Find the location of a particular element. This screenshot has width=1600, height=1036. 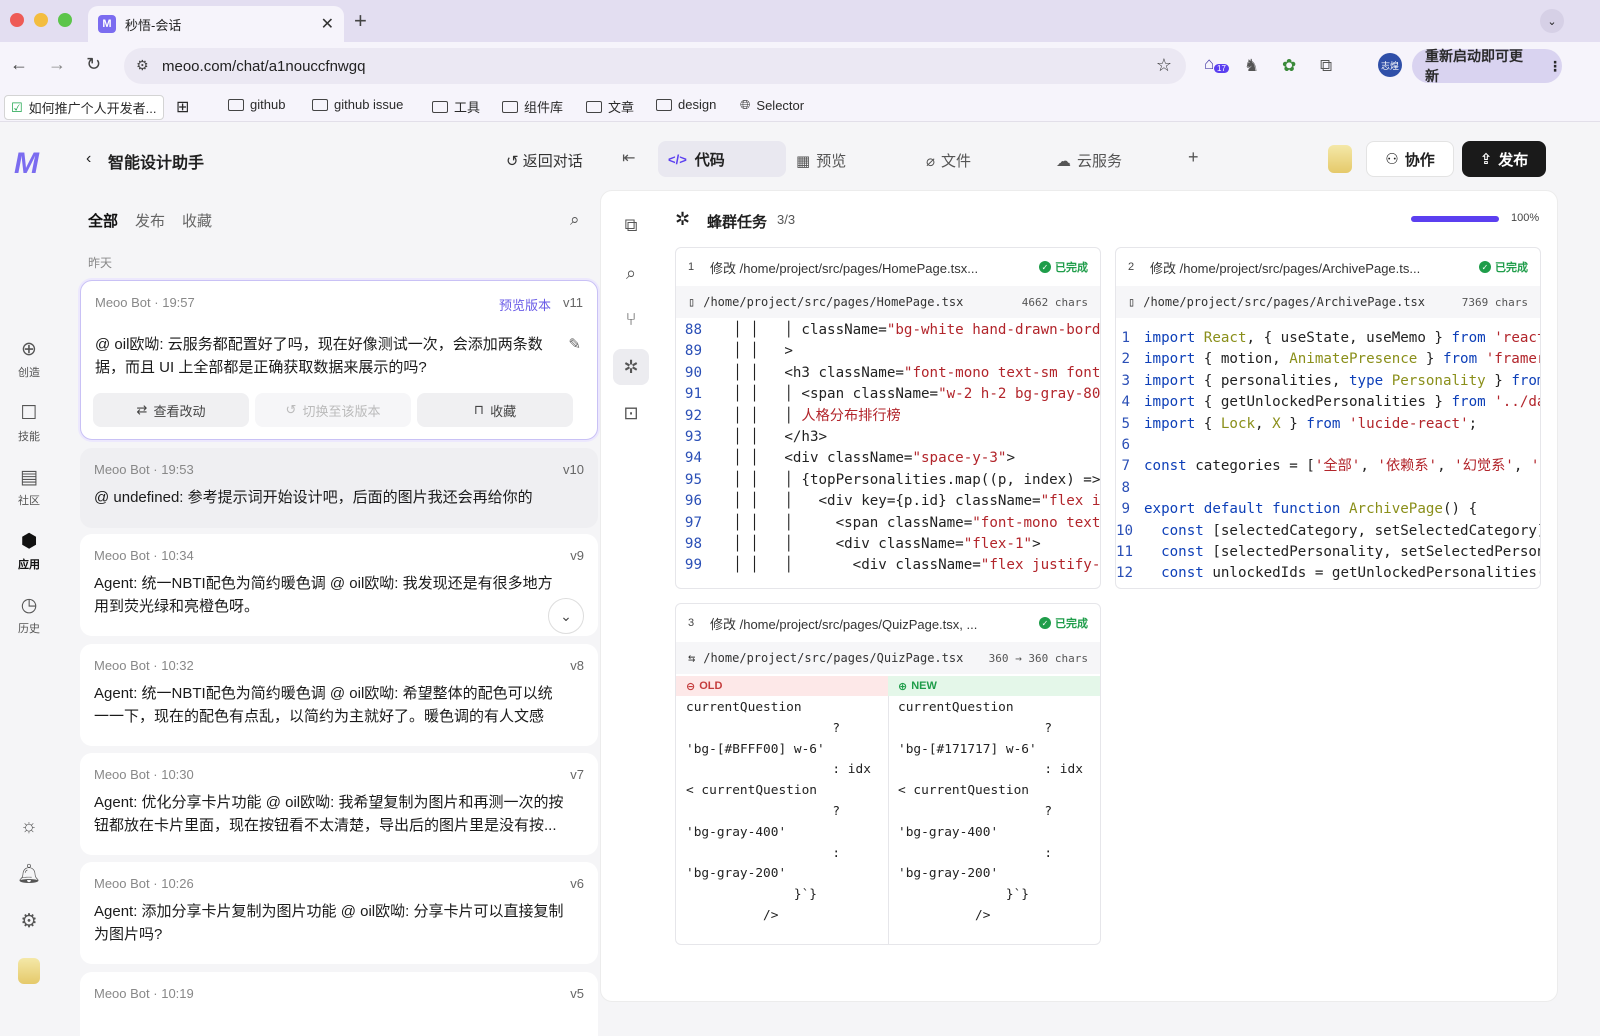

rail-item-history: ◷ 历史 is located at coordinates (29, 615).